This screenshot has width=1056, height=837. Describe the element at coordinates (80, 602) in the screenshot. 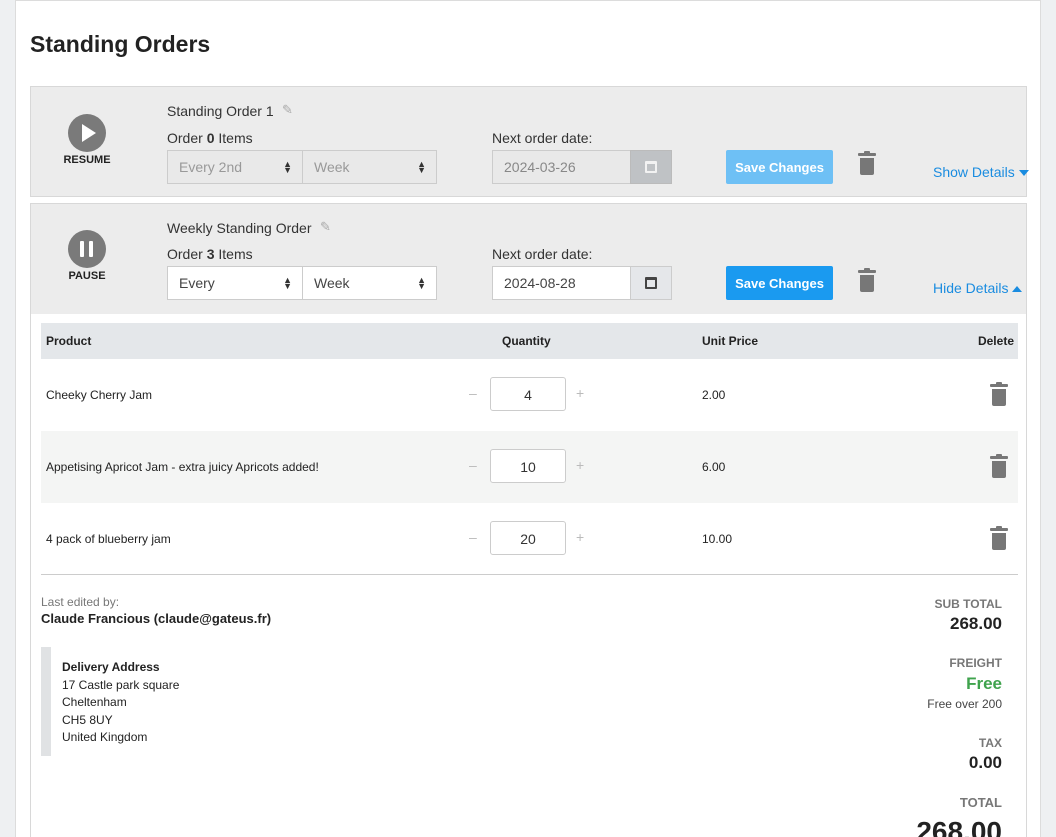

I see `last-edited-label: Last edited by:` at that location.